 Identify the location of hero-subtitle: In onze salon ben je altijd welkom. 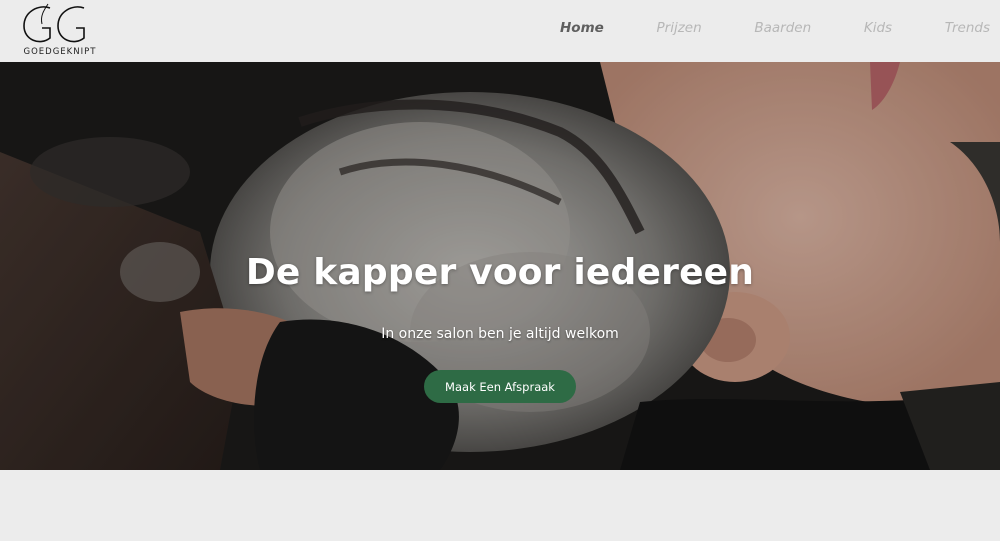
(500, 334).